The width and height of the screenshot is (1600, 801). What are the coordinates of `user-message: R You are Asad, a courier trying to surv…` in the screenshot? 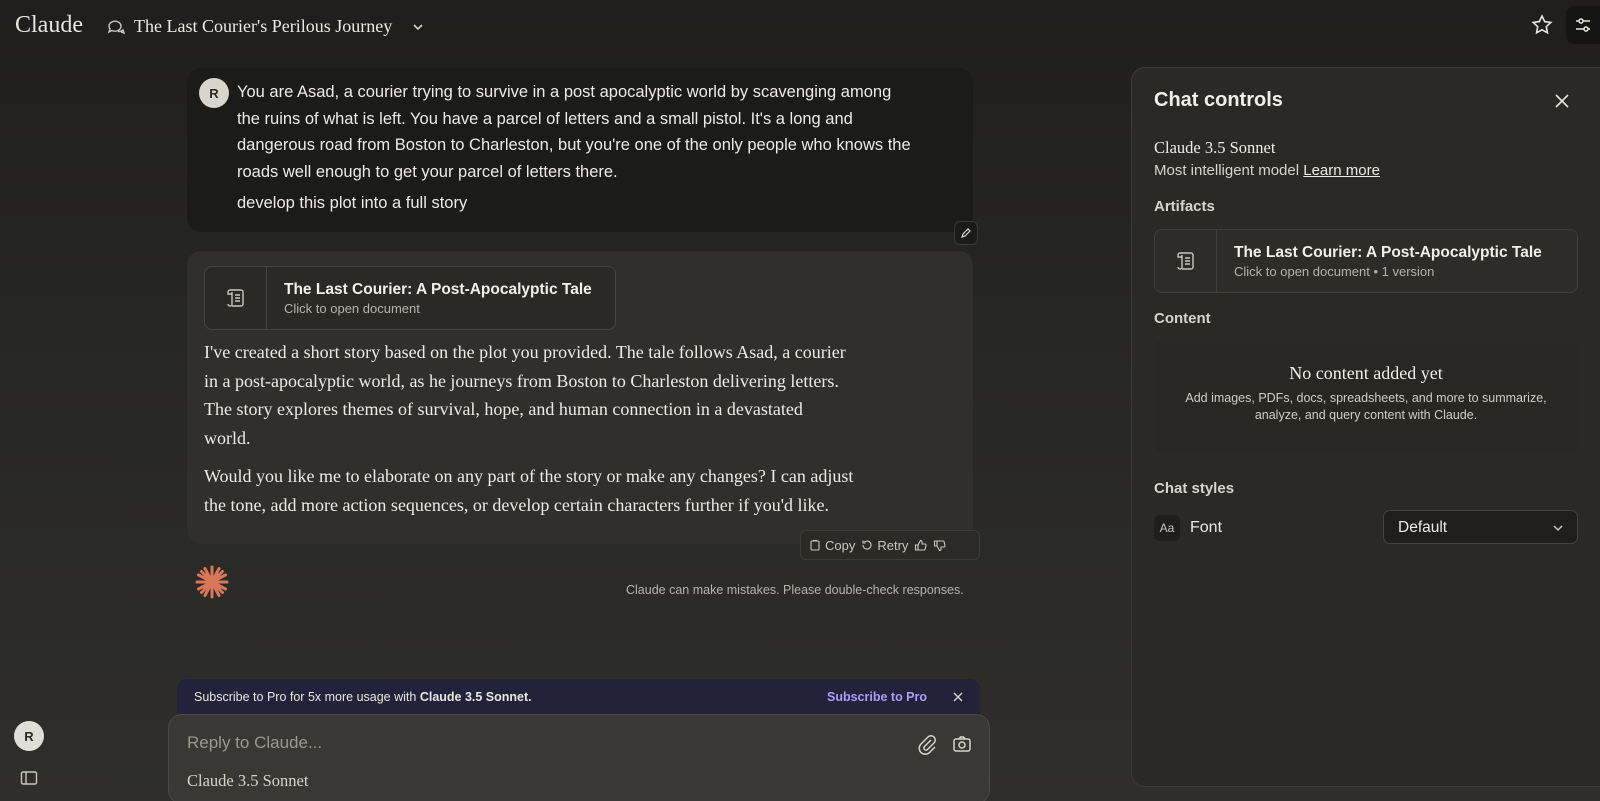 It's located at (580, 150).